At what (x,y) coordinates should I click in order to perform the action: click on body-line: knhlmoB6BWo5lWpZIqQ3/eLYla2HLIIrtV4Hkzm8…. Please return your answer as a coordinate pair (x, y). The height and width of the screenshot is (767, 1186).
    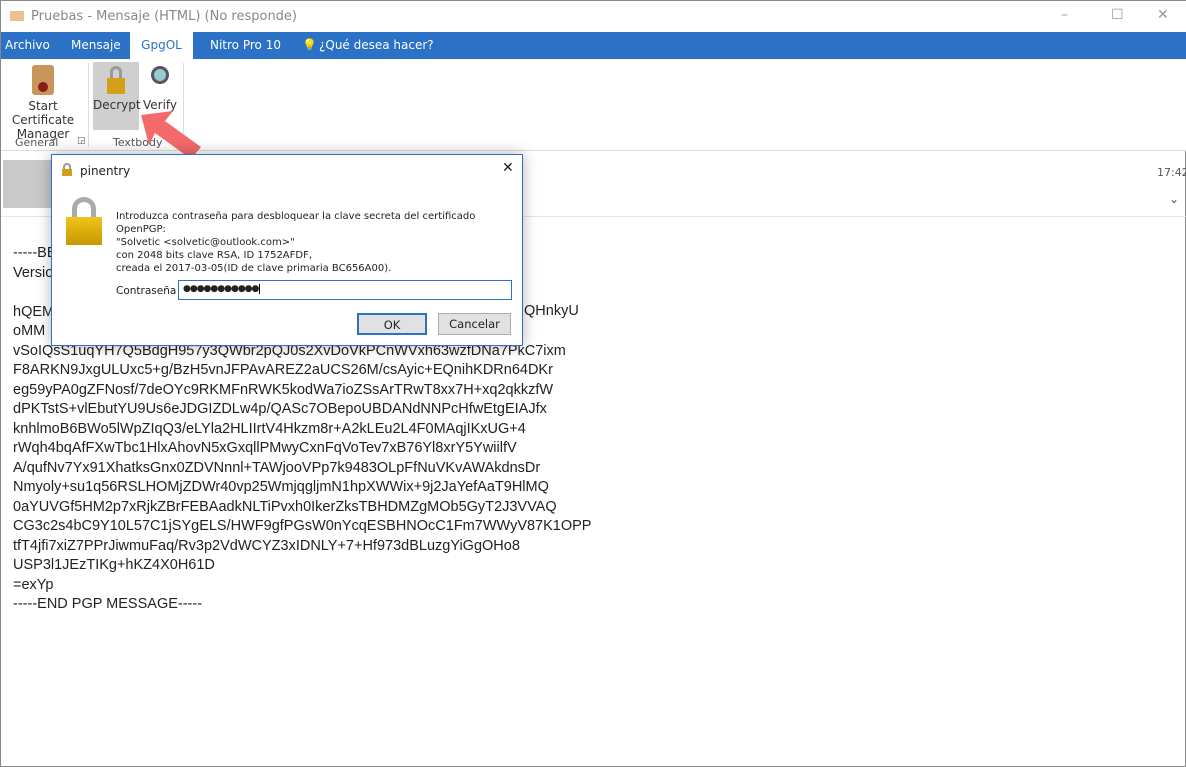
    Looking at the image, I should click on (269, 428).